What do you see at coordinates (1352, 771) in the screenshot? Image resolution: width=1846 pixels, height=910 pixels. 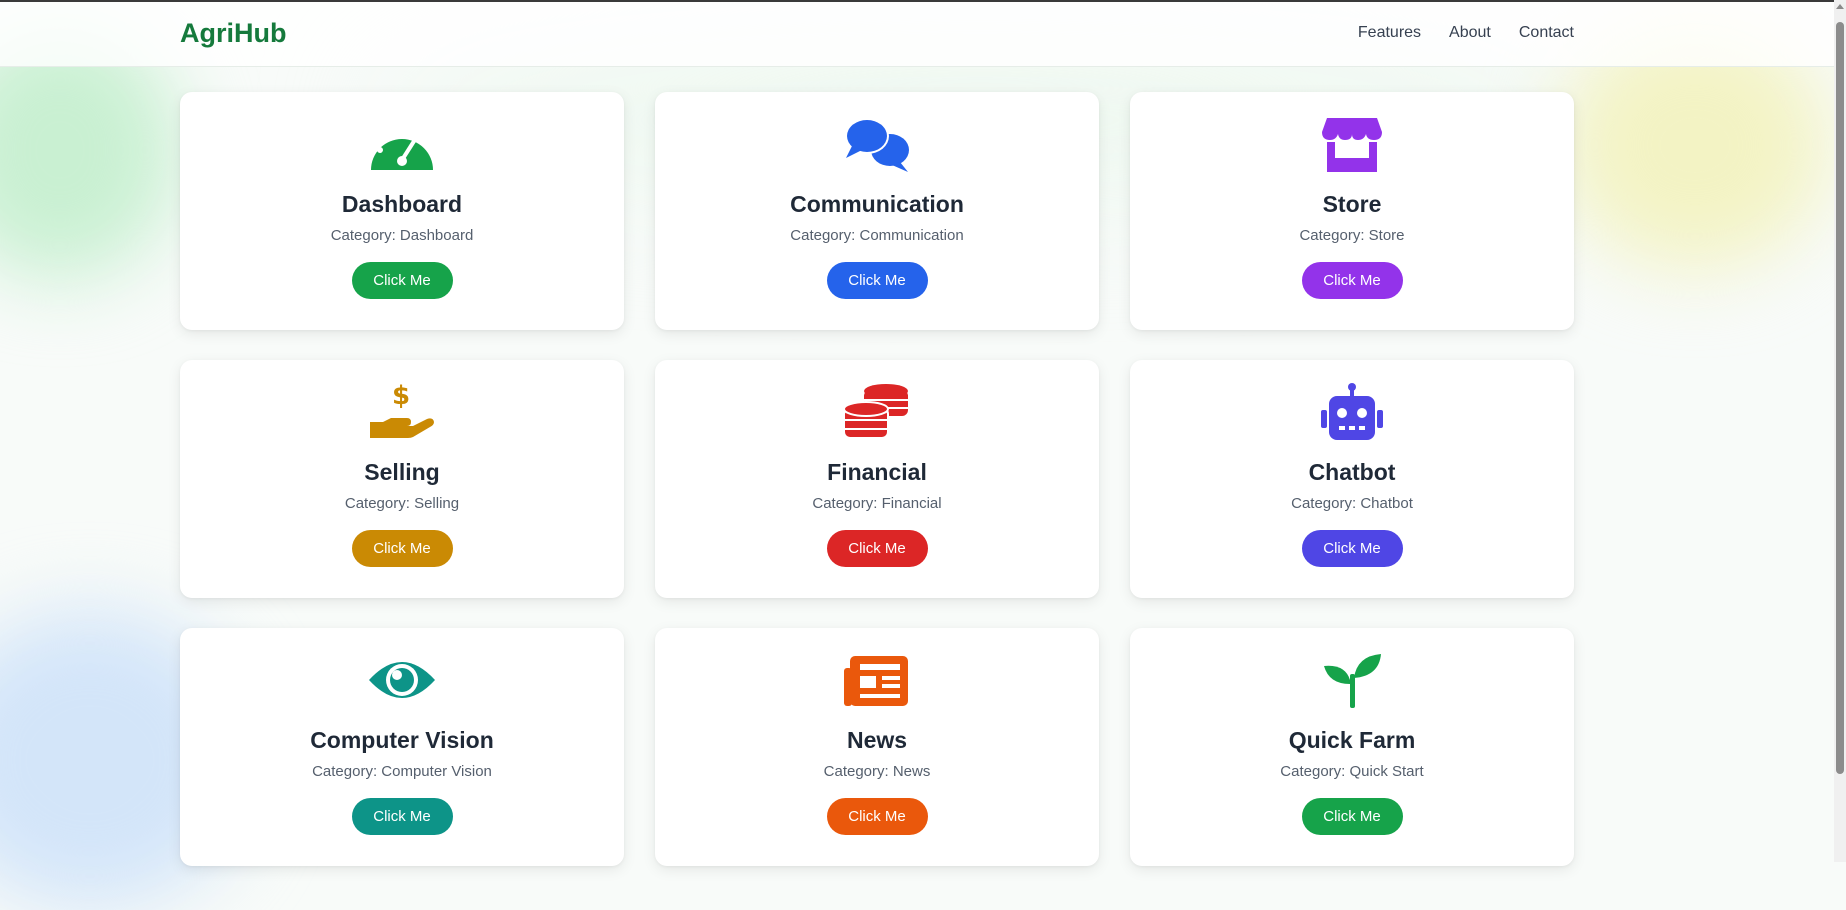 I see `card-category: Category: Quick Start` at bounding box center [1352, 771].